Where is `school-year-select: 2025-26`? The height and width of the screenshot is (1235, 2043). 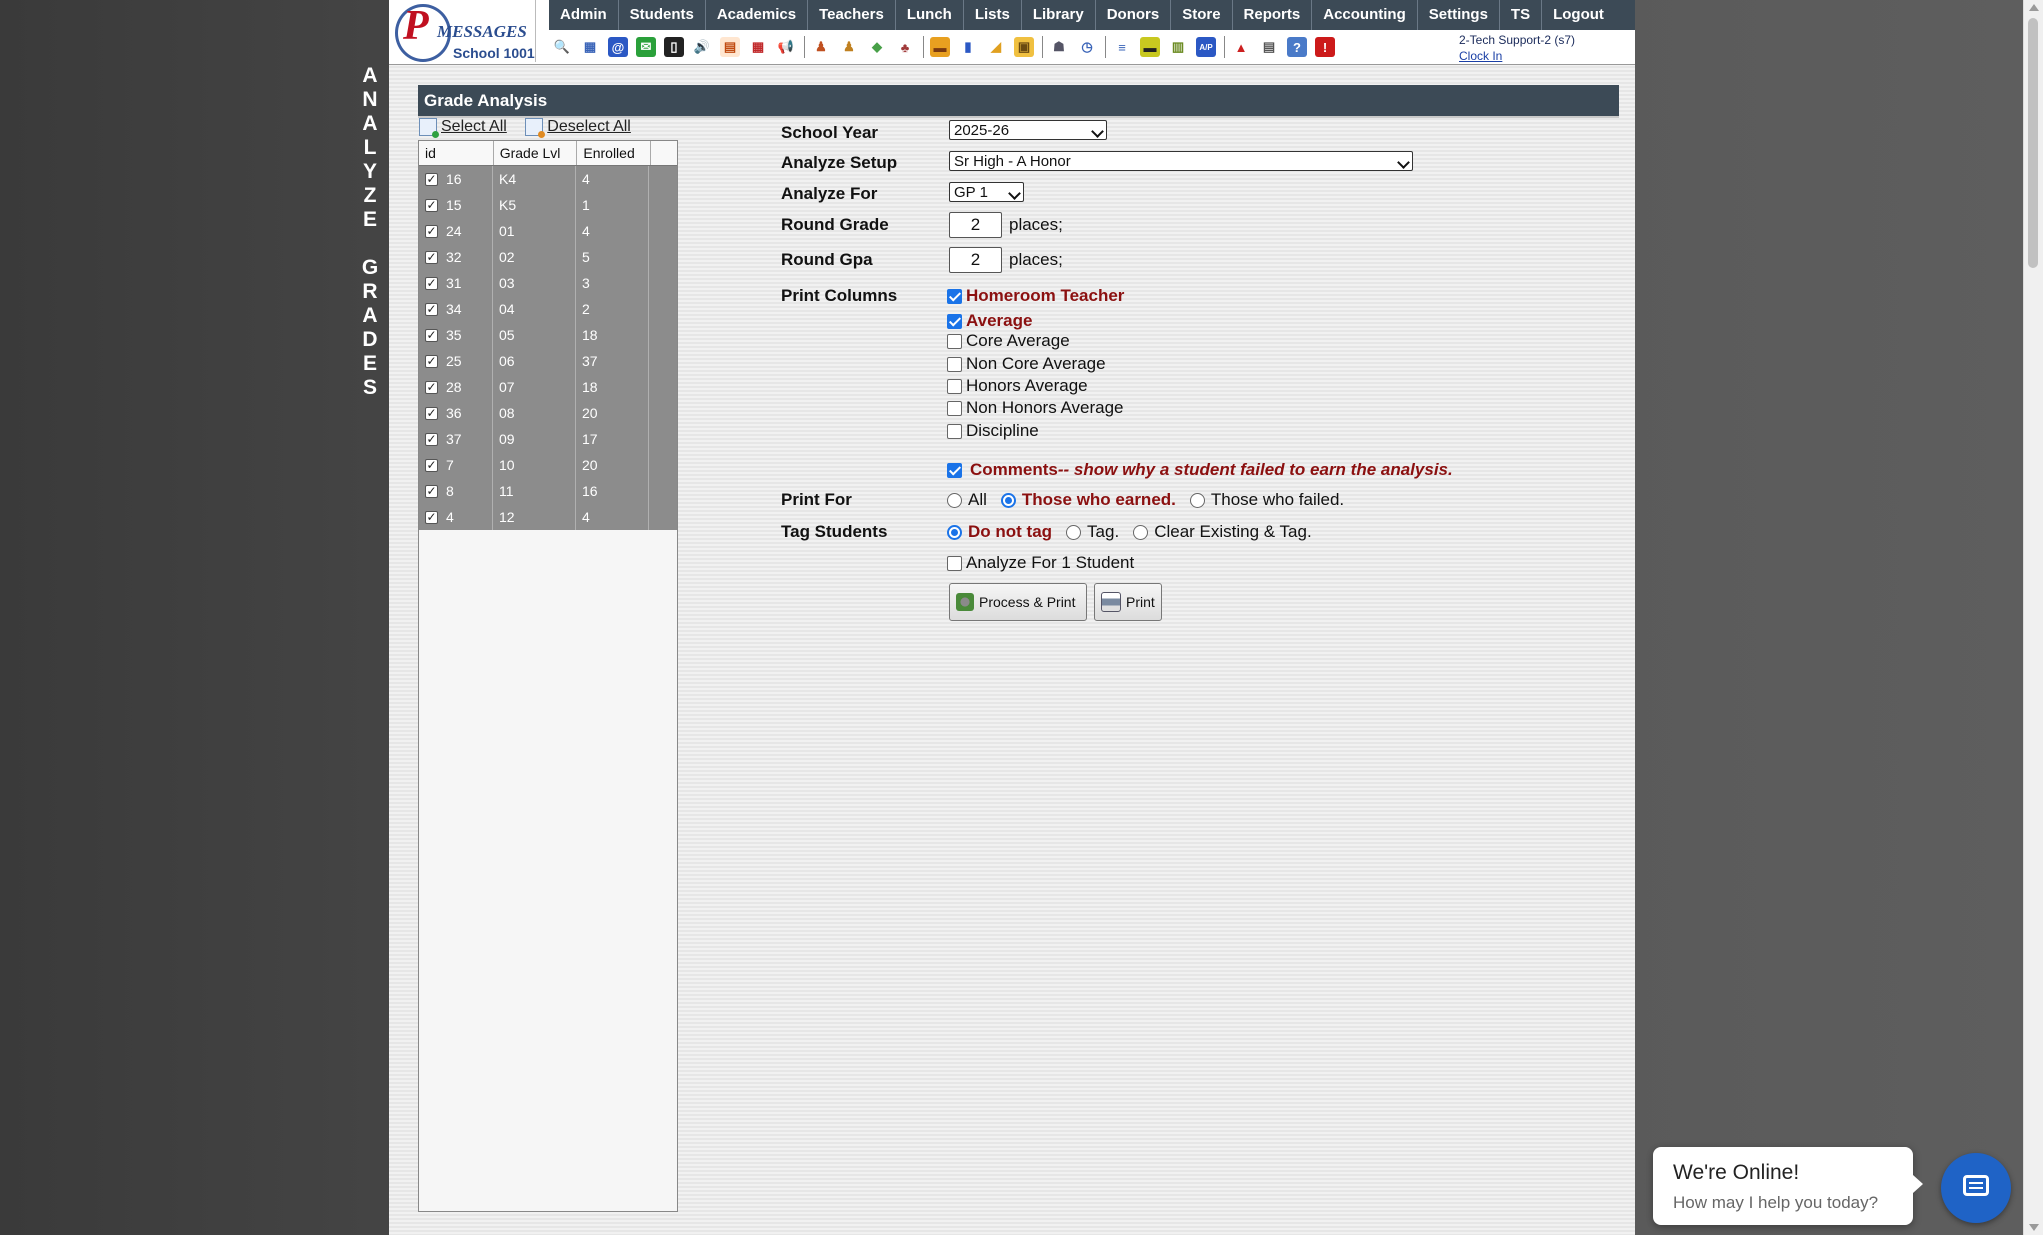
school-year-select: 2025-26 is located at coordinates (1028, 130).